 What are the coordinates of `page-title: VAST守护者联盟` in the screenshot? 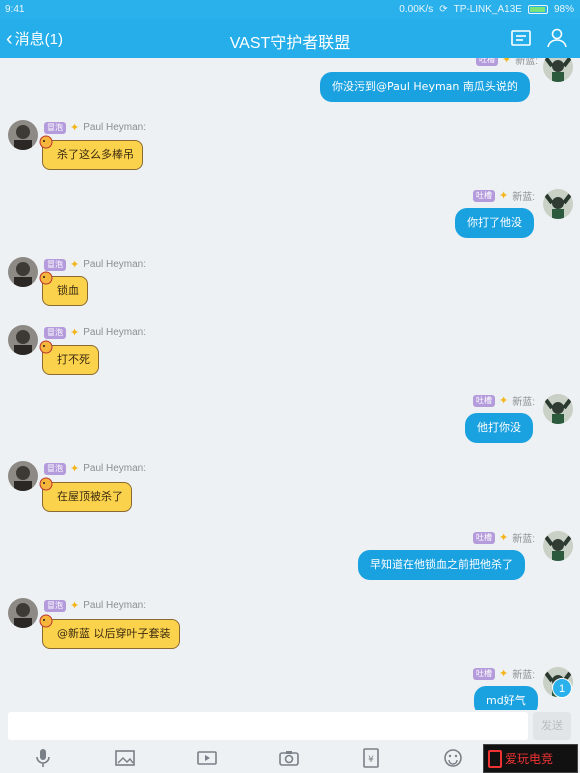 It's located at (290, 43).